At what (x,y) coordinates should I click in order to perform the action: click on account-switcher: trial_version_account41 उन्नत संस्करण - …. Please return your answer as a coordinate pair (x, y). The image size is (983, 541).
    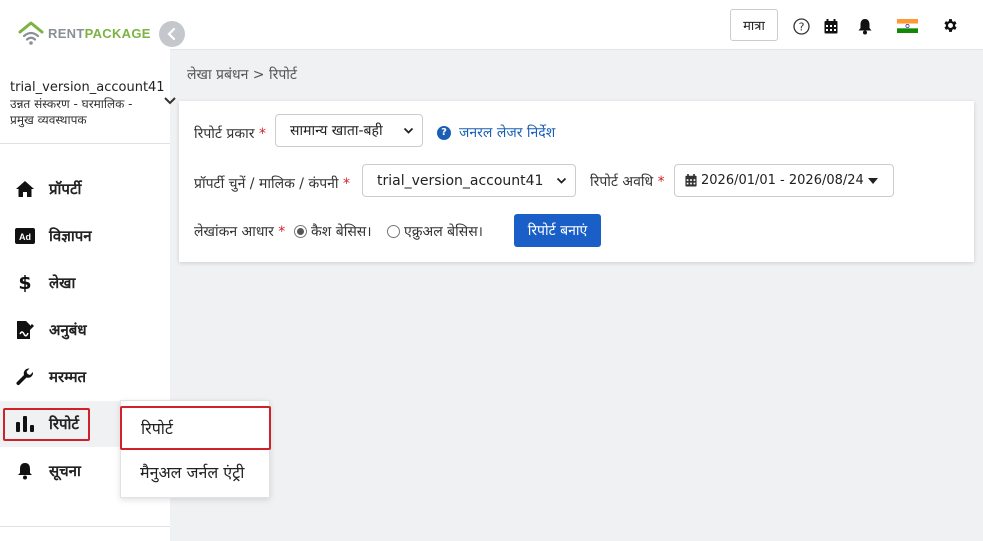
    Looking at the image, I should click on (97, 103).